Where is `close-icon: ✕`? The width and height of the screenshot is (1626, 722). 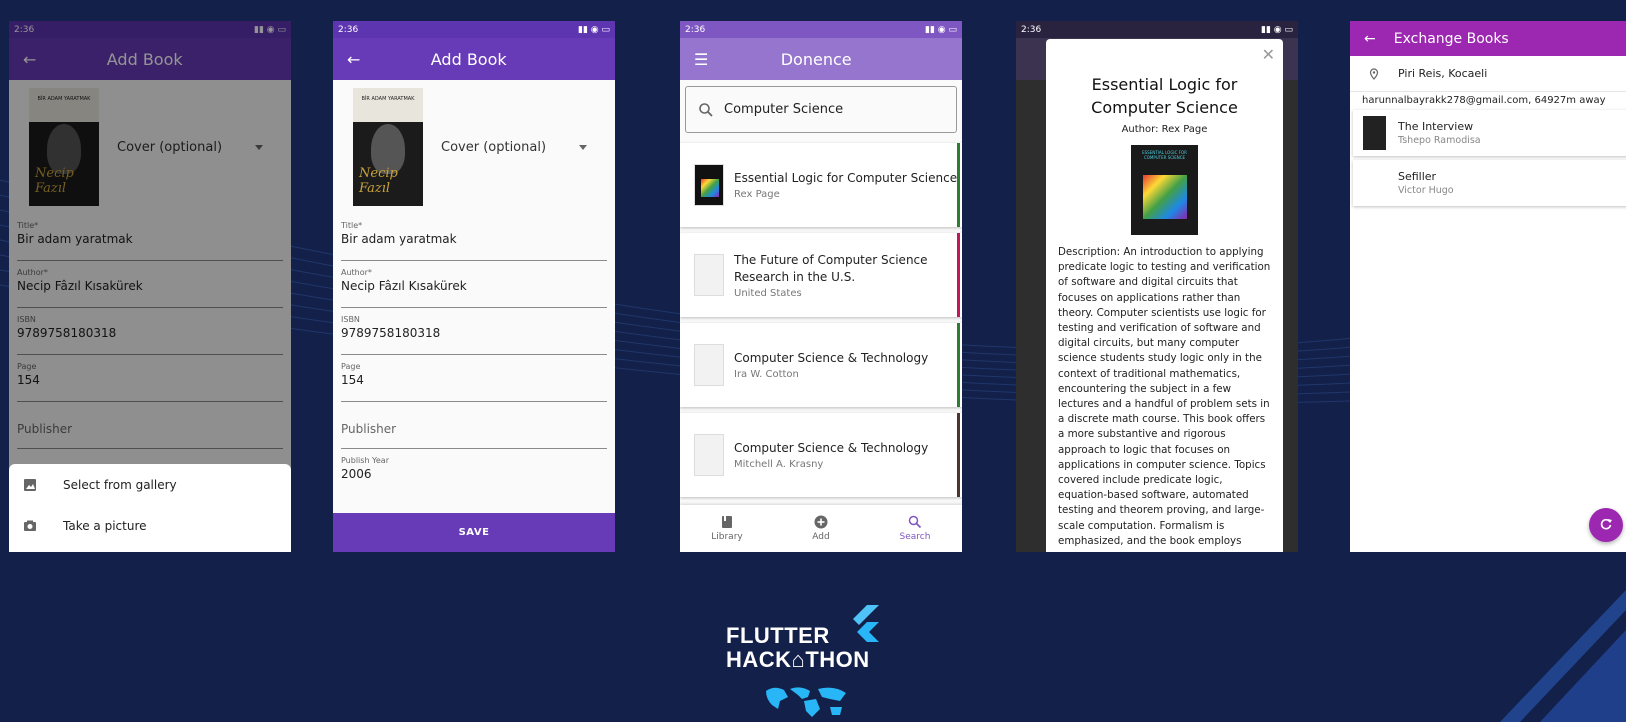 close-icon: ✕ is located at coordinates (1268, 54).